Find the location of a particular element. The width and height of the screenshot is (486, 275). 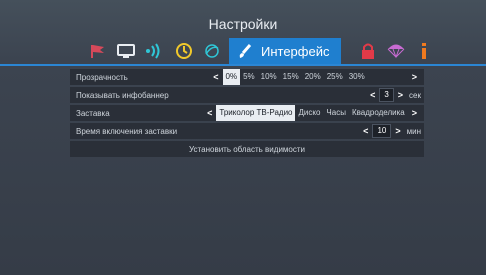

tab-clock is located at coordinates (184, 51).